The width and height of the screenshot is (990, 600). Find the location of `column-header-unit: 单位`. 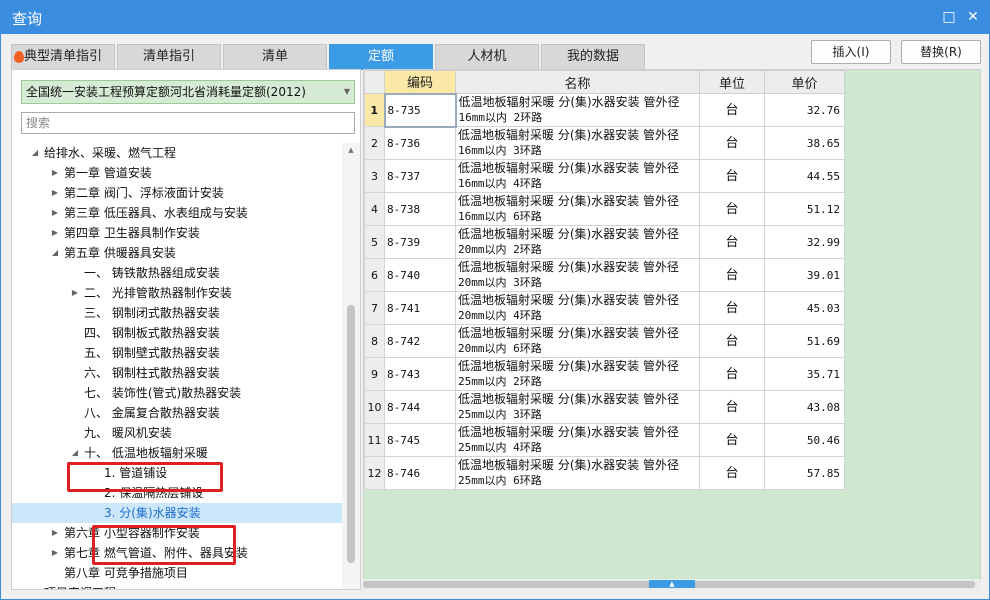

column-header-unit: 单位 is located at coordinates (732, 82).